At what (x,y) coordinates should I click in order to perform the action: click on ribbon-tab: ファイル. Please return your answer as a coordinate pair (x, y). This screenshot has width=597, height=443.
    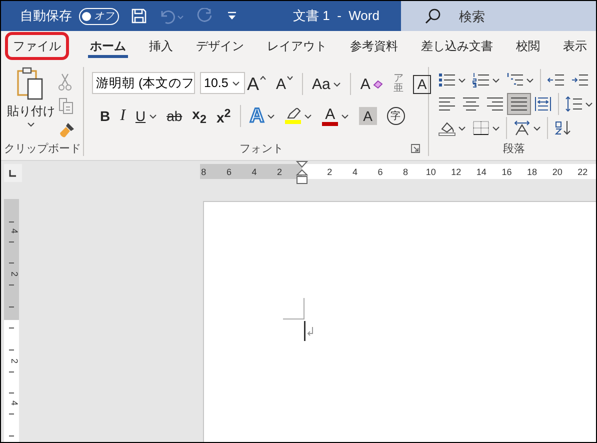
    Looking at the image, I should click on (37, 46).